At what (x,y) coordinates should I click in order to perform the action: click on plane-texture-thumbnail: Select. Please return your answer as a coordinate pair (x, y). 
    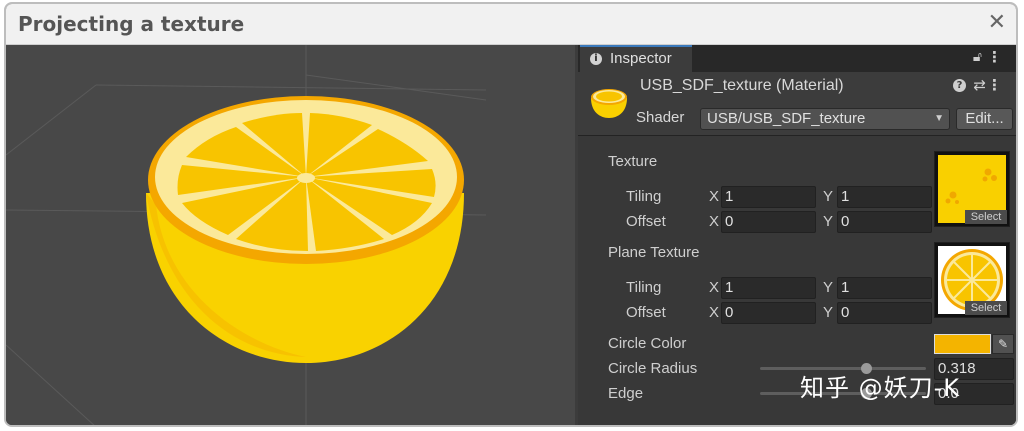
    Looking at the image, I should click on (972, 280).